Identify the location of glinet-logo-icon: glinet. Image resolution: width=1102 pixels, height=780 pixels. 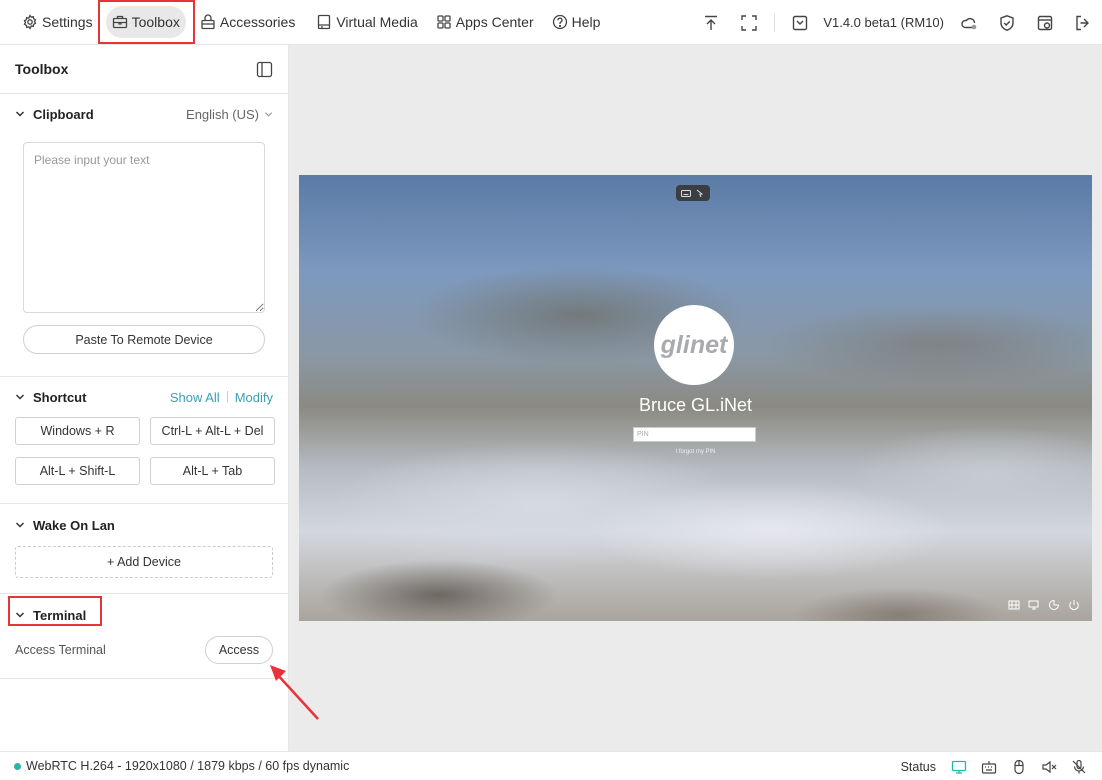
(694, 345).